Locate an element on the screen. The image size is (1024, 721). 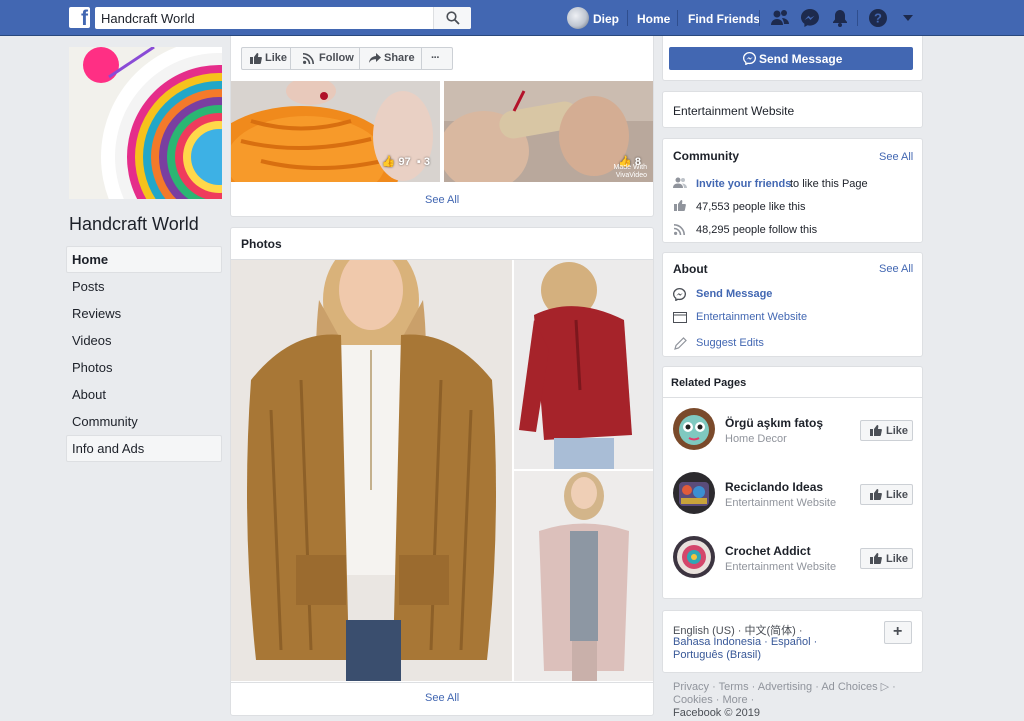
language-list-line: Português (Brasil) is located at coordinates (717, 655).